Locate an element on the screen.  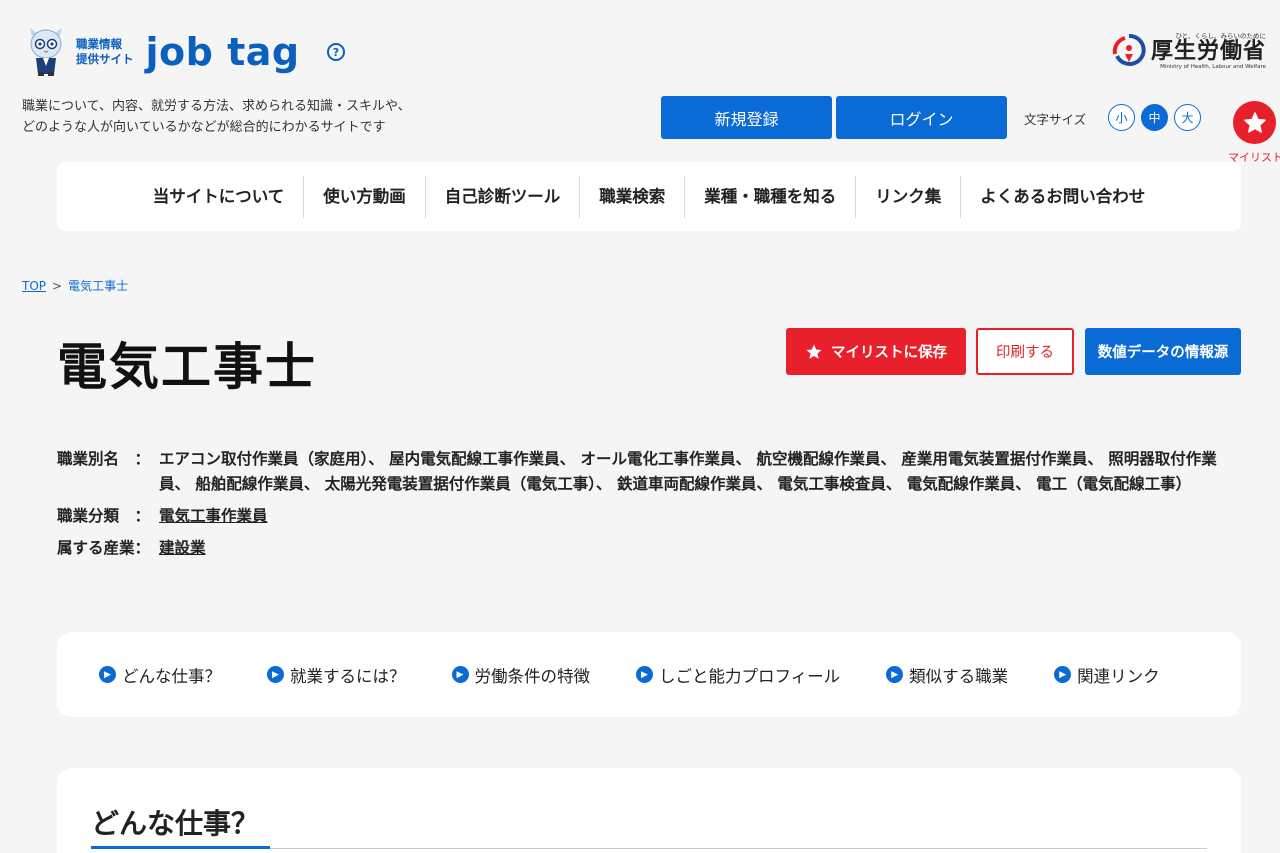
print-button: 印刷する is located at coordinates (1025, 351).